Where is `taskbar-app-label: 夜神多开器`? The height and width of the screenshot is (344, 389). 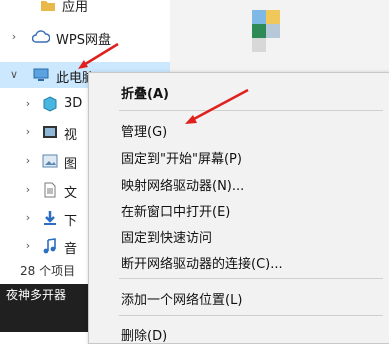
taskbar-app-label: 夜神多开器 is located at coordinates (36, 294).